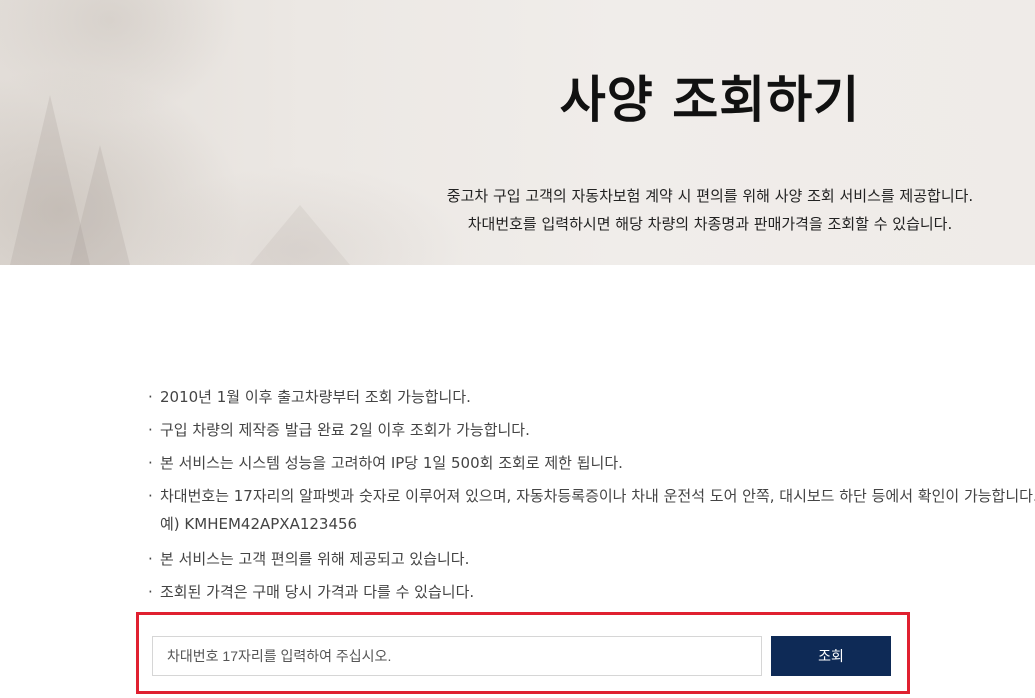  I want to click on vin-search-form: 조회, so click(523, 653).